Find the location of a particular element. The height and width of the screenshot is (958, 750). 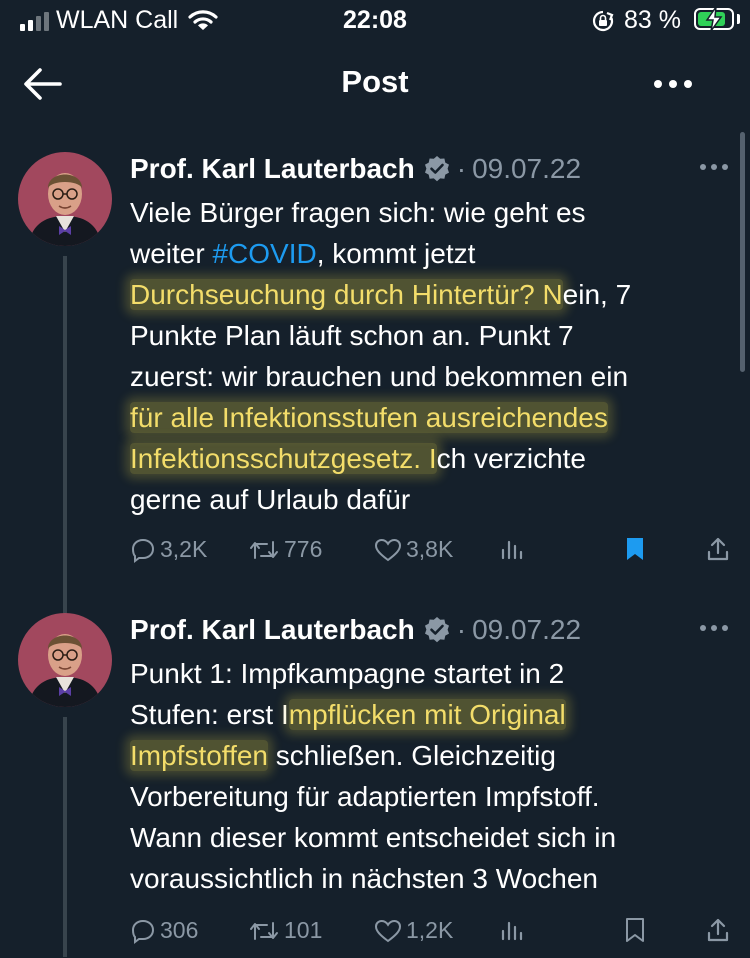

text-span: Punkte Plan läuft schon an. Punkt 7 is located at coordinates (352, 335).